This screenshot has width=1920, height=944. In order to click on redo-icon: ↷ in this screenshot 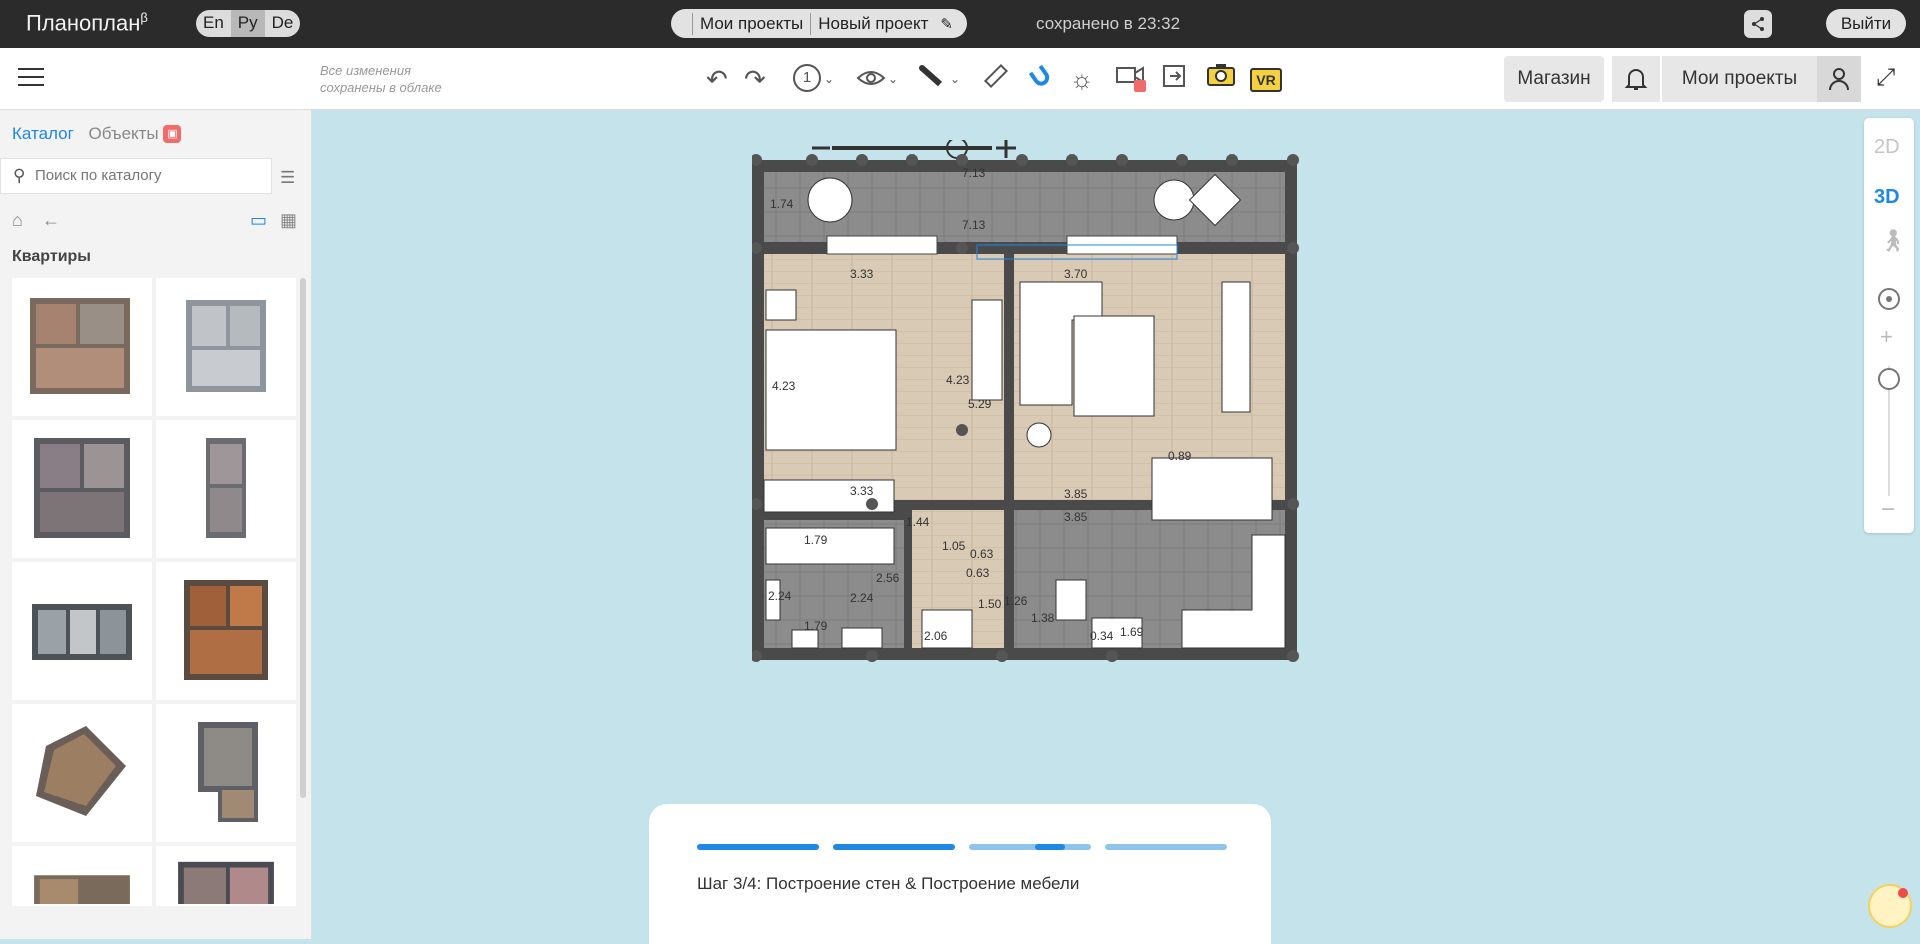, I will do `click(755, 79)`.